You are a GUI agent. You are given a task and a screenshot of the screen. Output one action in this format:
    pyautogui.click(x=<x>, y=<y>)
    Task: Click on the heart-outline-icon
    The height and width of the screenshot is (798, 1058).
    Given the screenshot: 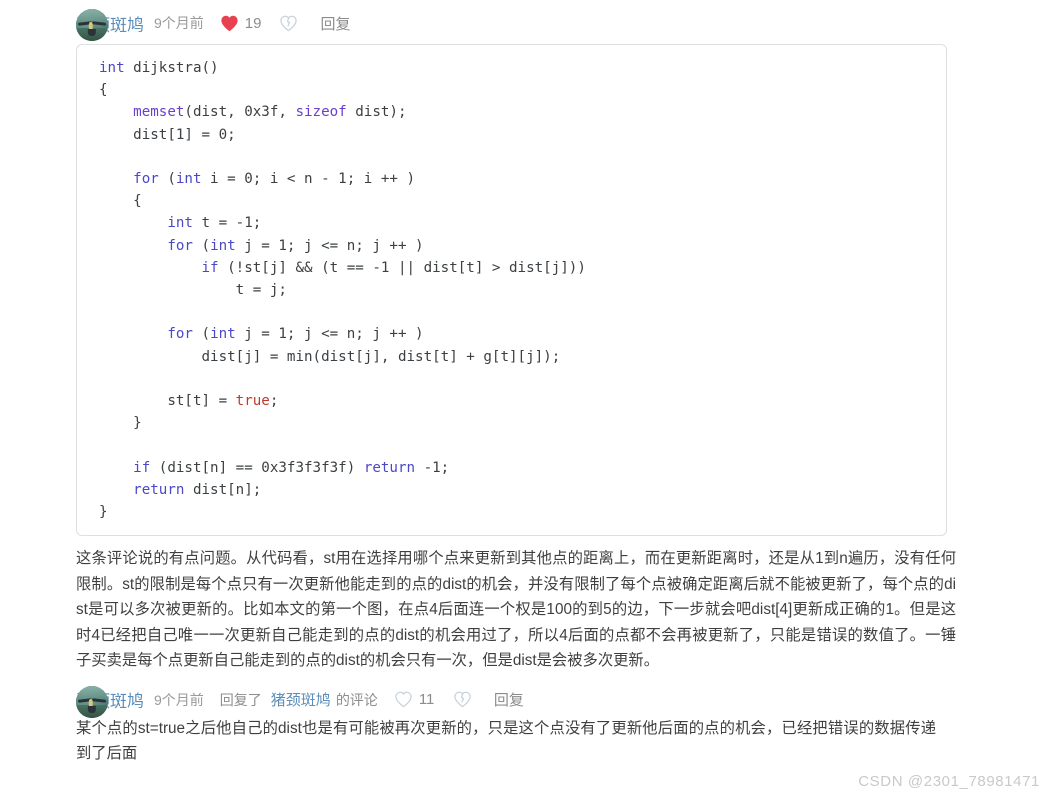 What is the action you would take?
    pyautogui.click(x=403, y=699)
    